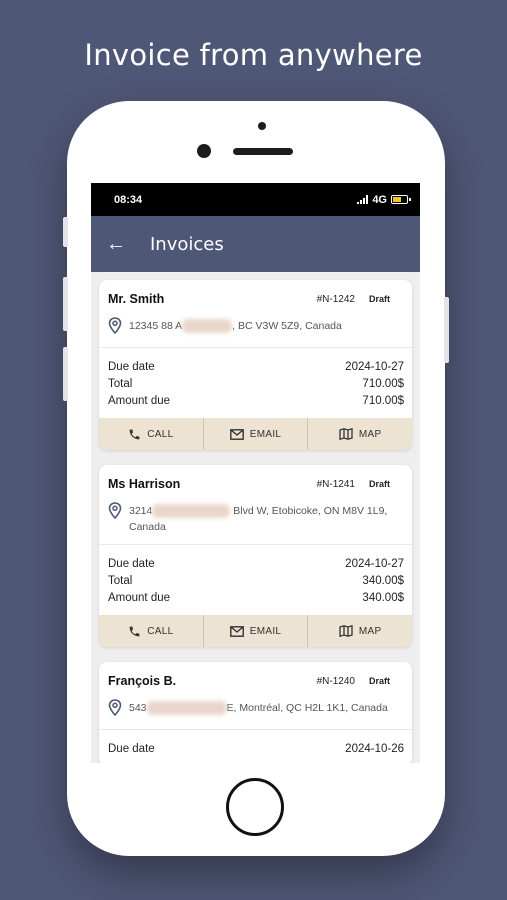 The image size is (507, 900). Describe the element at coordinates (156, 326) in the screenshot. I see `address-start: 12345 88 A` at that location.